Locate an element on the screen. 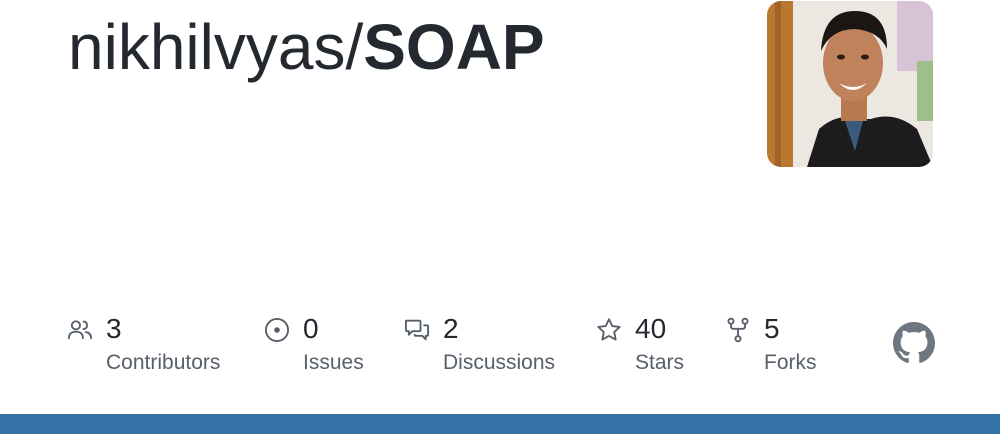 The width and height of the screenshot is (1000, 434). people-icon is located at coordinates (80, 330).